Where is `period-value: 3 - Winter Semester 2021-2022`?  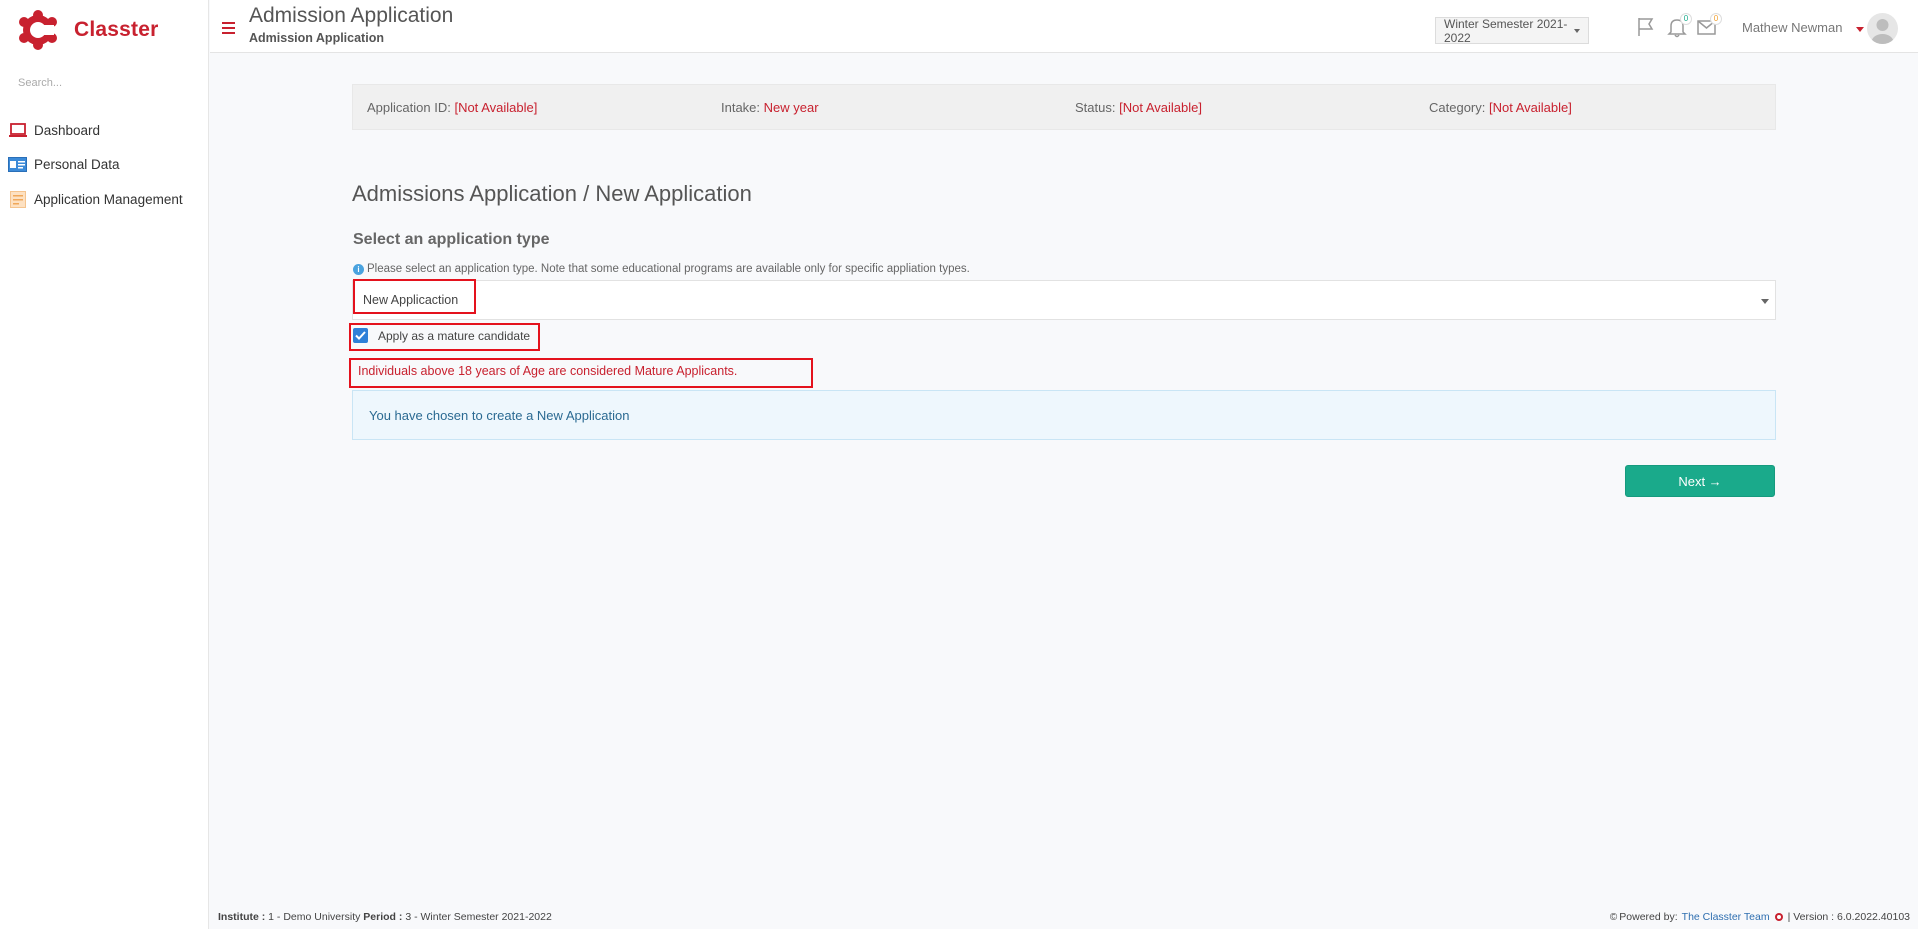 period-value: 3 - Winter Semester 2021-2022 is located at coordinates (478, 917).